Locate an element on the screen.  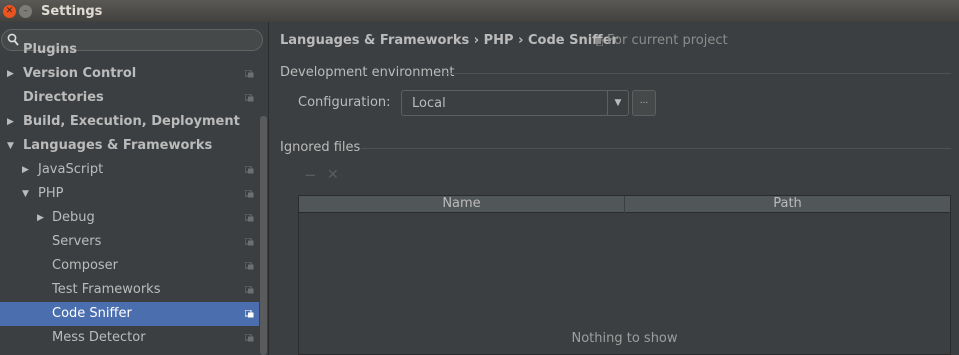
scope-label: For current project is located at coordinates (667, 40).